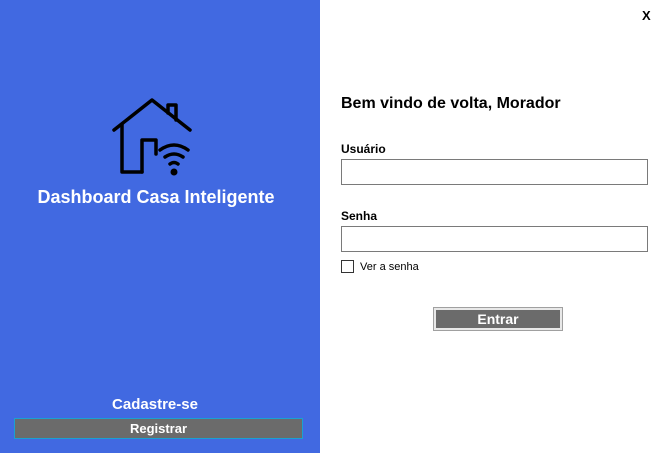 This screenshot has height=453, width=668. Describe the element at coordinates (347, 266) in the screenshot. I see `show-password-checkbox` at that location.